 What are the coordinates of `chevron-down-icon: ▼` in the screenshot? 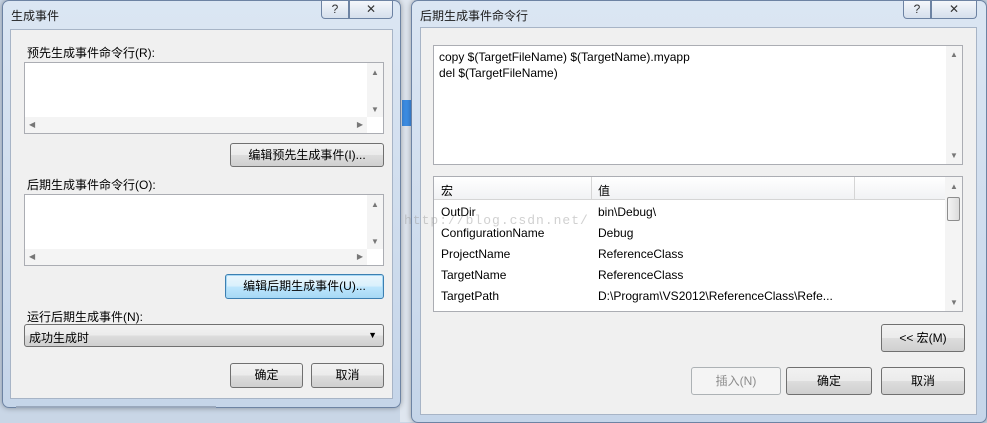 It's located at (372, 335).